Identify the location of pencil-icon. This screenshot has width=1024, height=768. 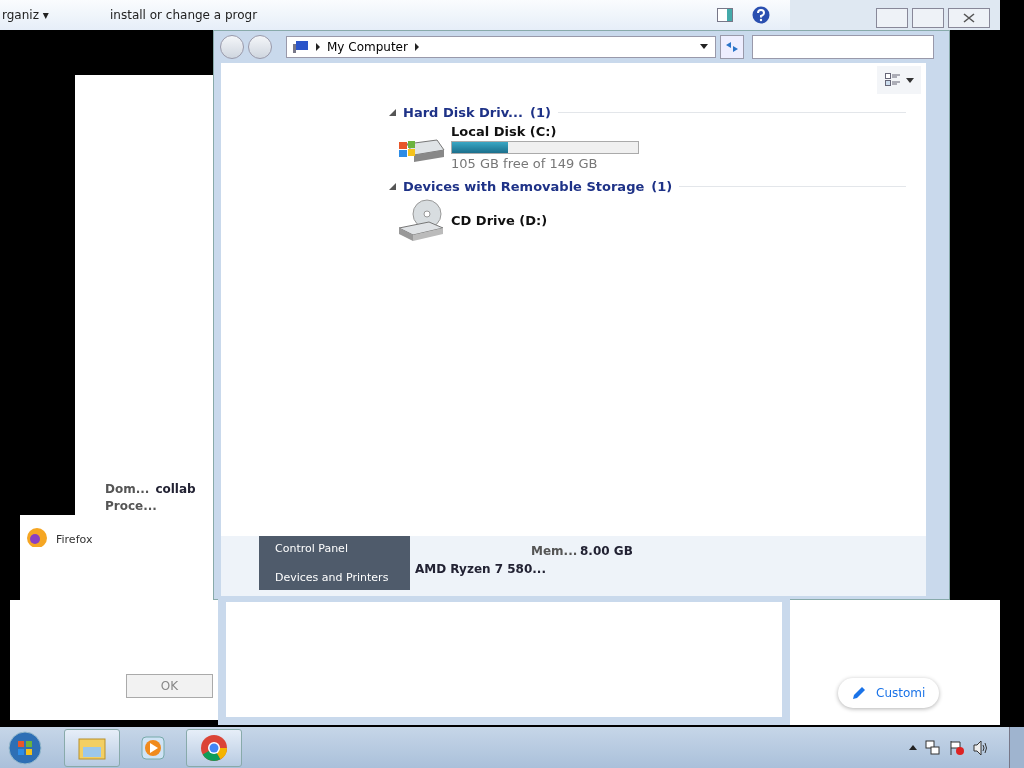
(859, 693).